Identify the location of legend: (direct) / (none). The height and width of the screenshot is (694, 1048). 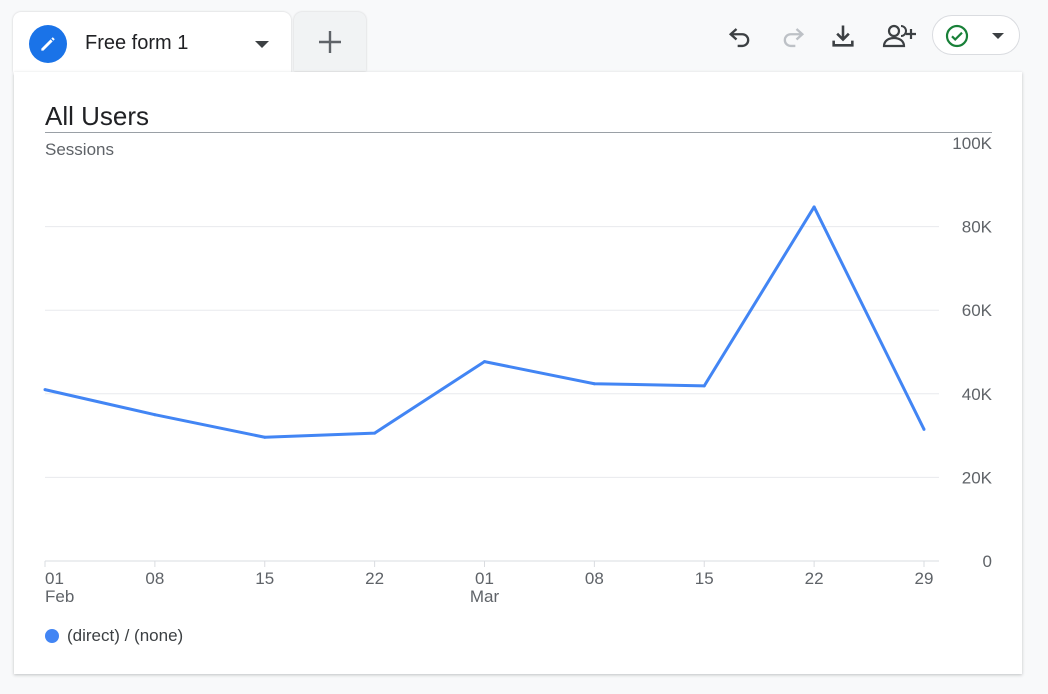
(114, 636).